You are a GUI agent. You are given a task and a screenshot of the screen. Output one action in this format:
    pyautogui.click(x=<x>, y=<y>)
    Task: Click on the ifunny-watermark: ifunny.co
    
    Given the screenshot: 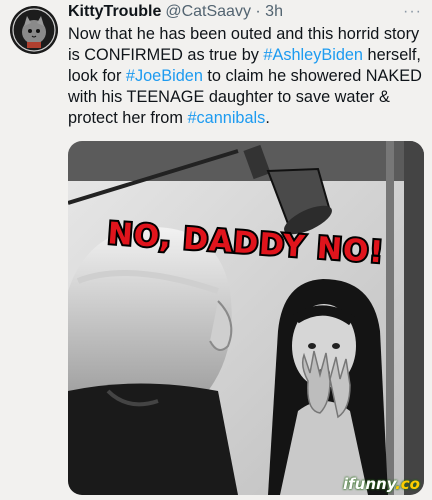 What is the action you would take?
    pyautogui.click(x=381, y=484)
    